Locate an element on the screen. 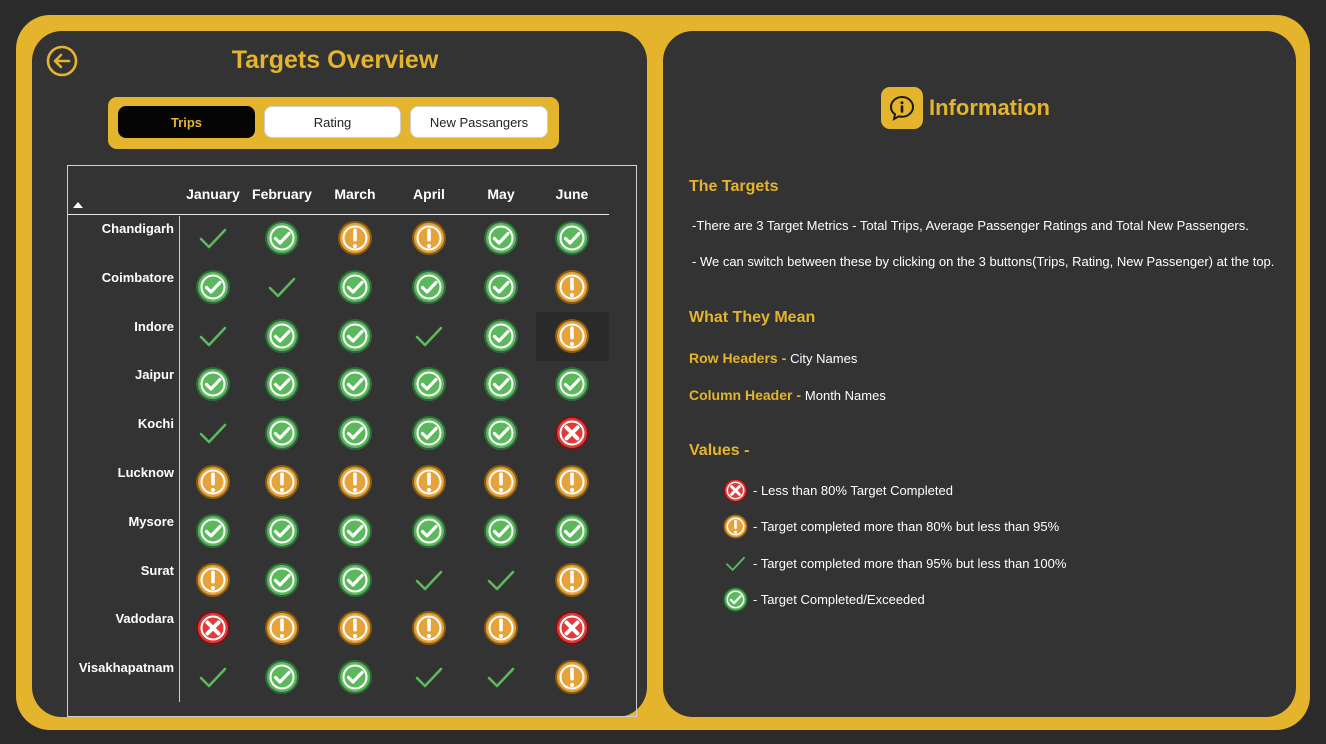 Image resolution: width=1326 pixels, height=744 pixels. column-header-march: March is located at coordinates (355, 194).